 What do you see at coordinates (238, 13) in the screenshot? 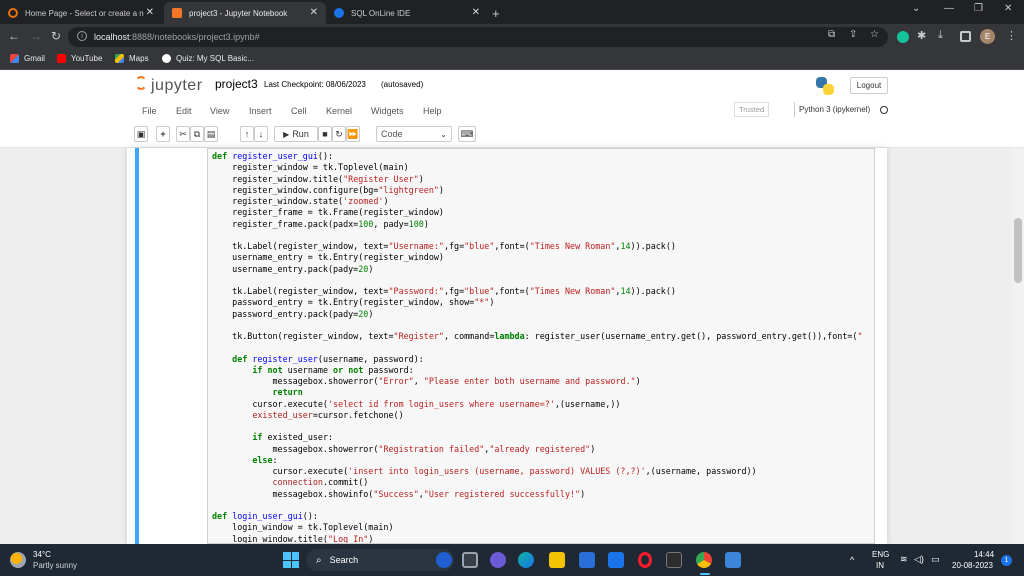
I see `tab-title: project3 - Jupyter Notebook` at bounding box center [238, 13].